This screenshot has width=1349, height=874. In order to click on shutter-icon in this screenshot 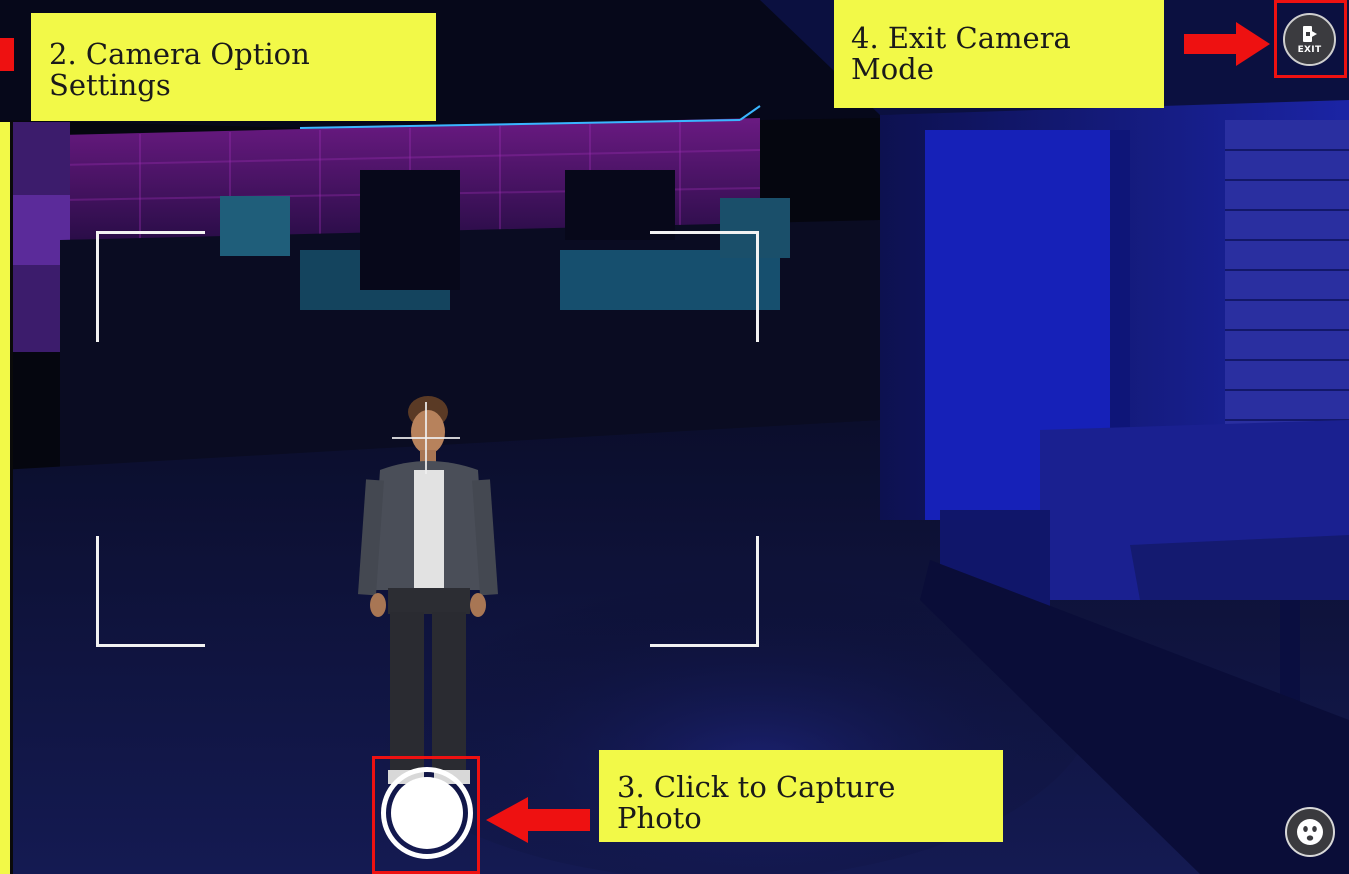, I will do `click(427, 813)`.